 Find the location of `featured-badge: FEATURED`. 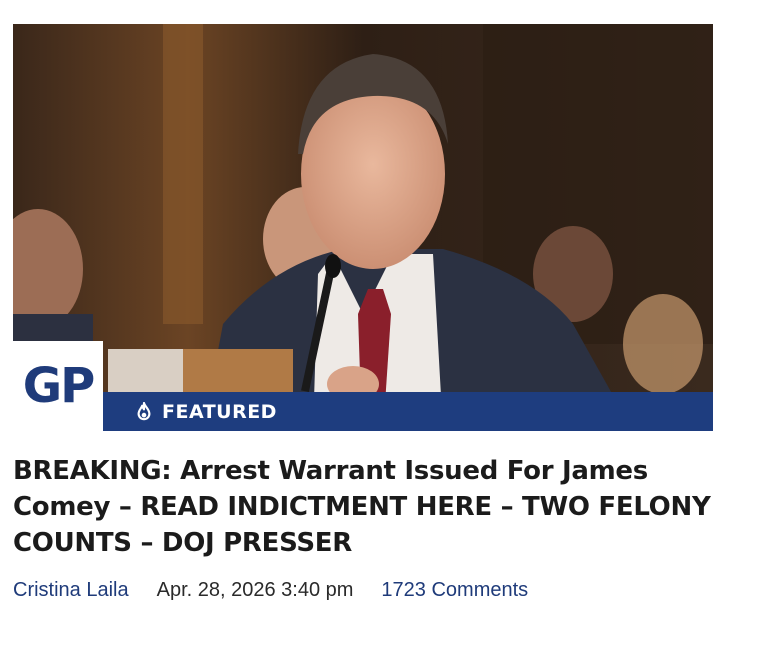

featured-badge: FEATURED is located at coordinates (408, 411).